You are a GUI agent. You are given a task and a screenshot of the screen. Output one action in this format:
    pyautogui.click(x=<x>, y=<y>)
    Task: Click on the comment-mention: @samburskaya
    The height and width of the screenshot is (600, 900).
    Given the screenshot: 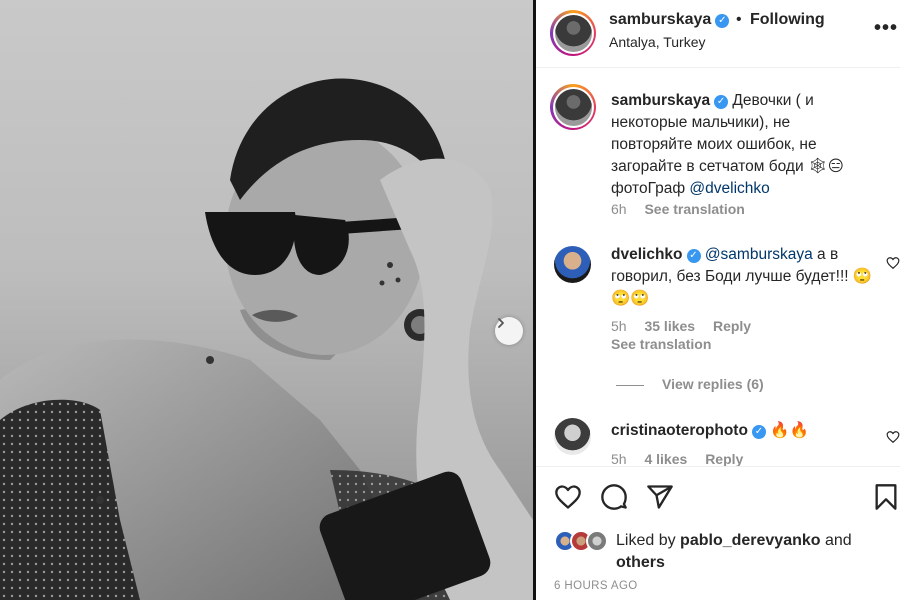 What is the action you would take?
    pyautogui.click(x=759, y=254)
    